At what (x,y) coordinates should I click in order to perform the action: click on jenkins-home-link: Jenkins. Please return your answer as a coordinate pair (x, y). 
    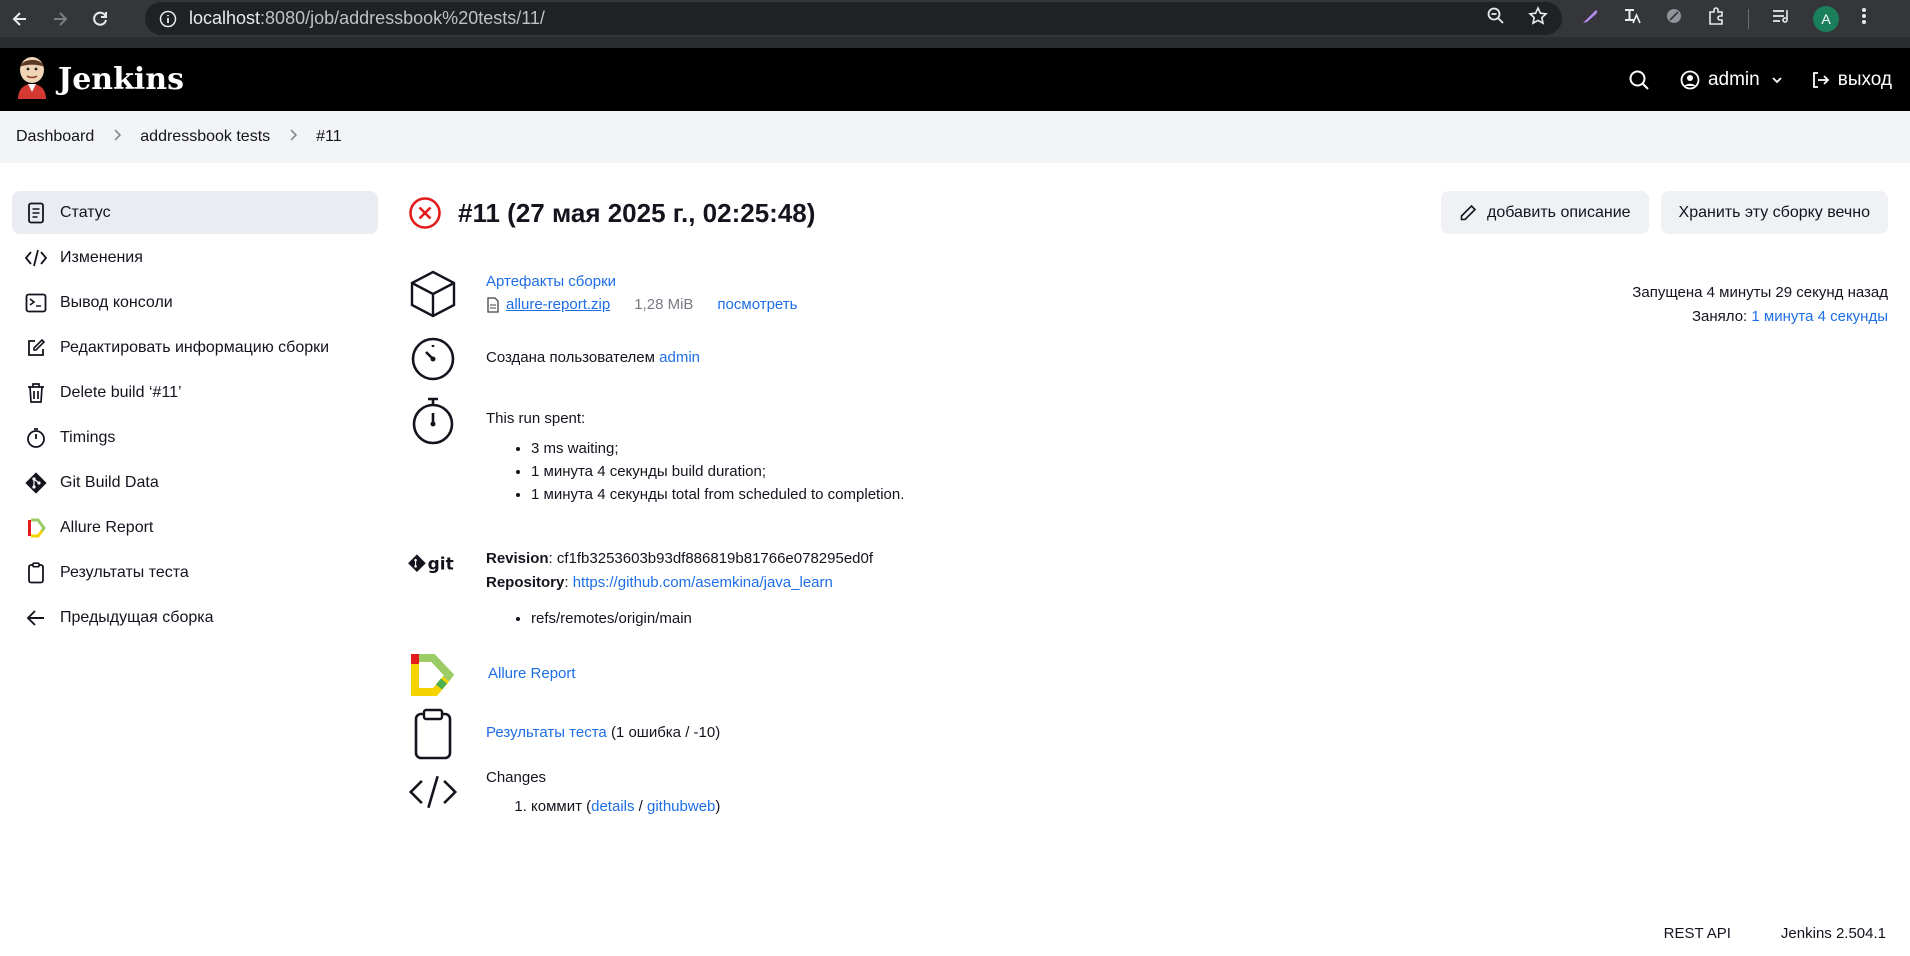
    Looking at the image, I should click on (99, 79).